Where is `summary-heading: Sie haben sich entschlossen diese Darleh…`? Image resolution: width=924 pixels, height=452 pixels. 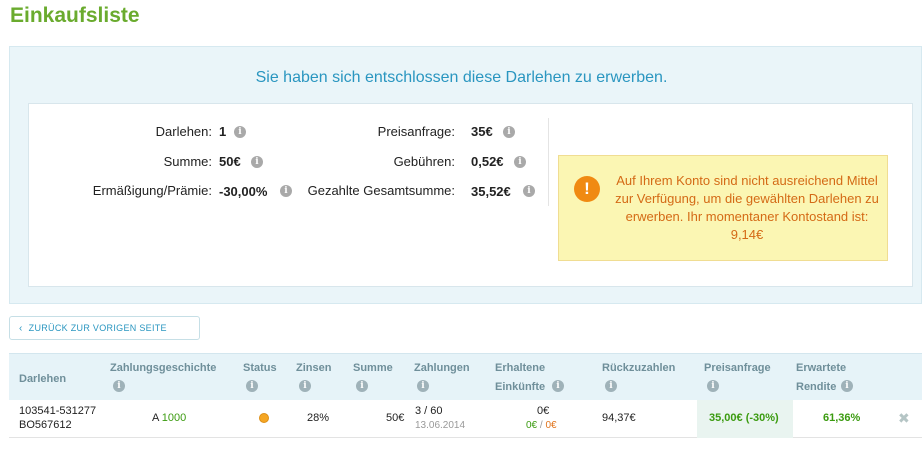 summary-heading: Sie haben sich entschlossen diese Darleh… is located at coordinates (461, 77).